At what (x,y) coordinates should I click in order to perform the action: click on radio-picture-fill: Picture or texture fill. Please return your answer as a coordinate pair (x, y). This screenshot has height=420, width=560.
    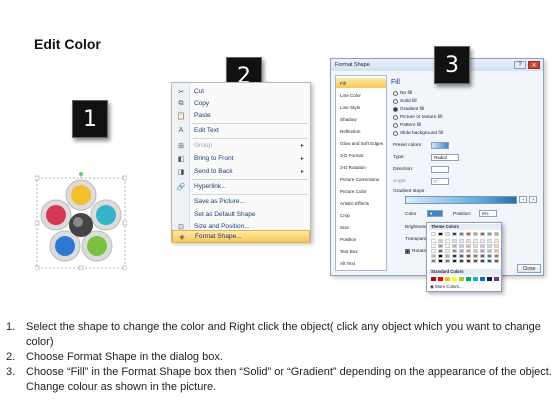
    Looking at the image, I should click on (417, 117).